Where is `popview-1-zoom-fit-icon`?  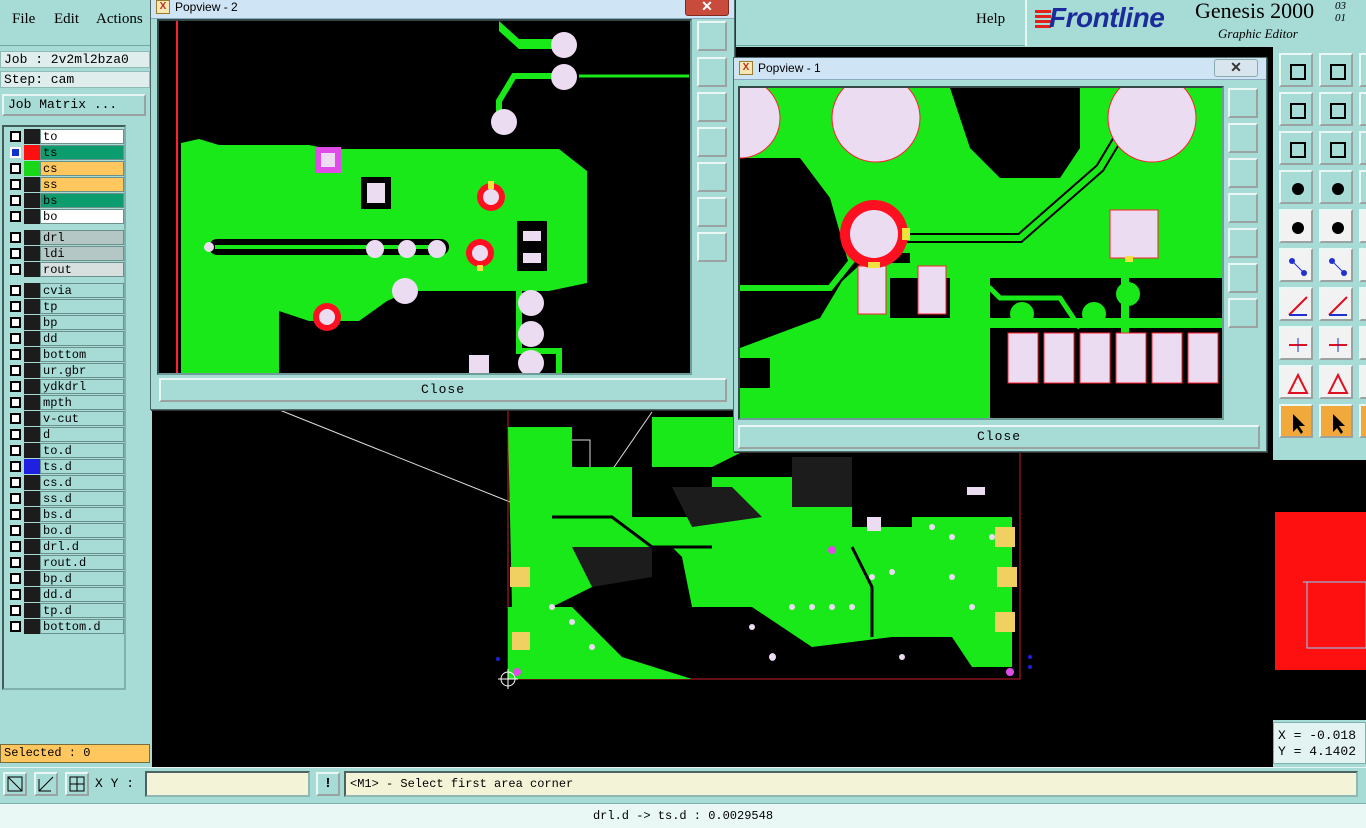
popview-1-zoom-fit-icon is located at coordinates (1243, 103).